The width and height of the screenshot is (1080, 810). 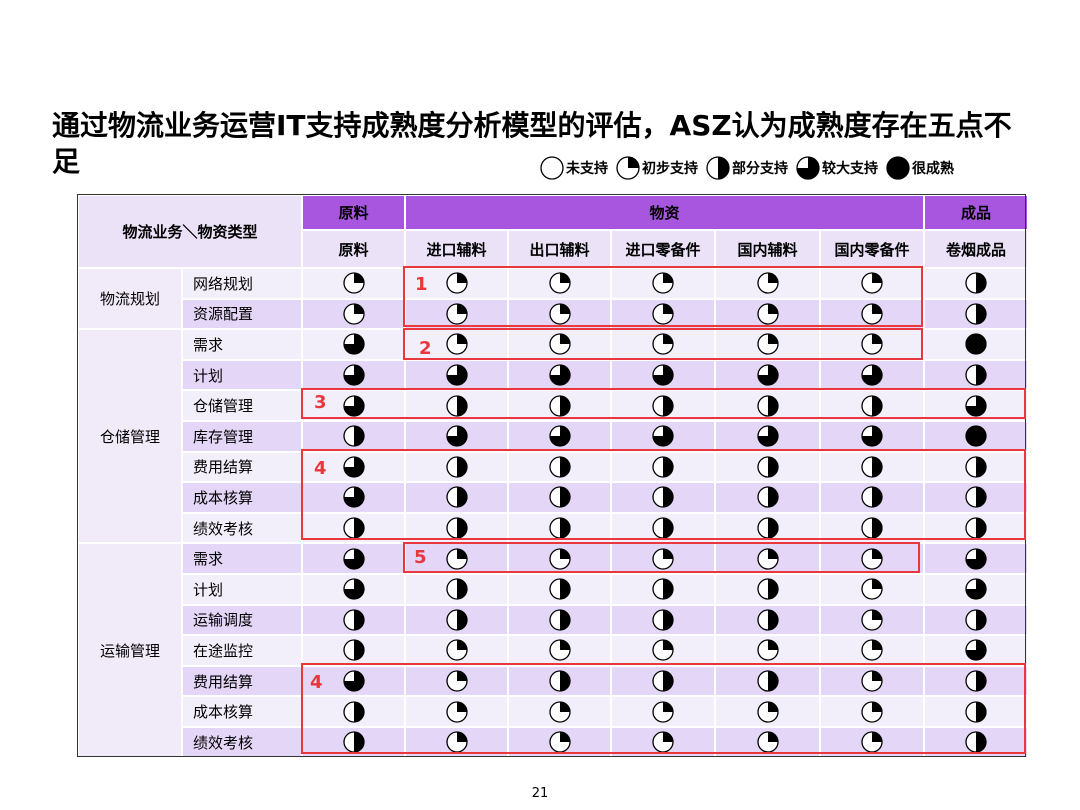 I want to click on category-label: 仓储管理, so click(x=130, y=436).